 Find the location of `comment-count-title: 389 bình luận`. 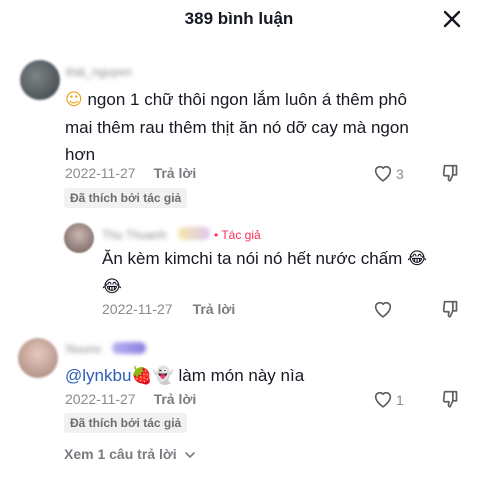

comment-count-title: 389 bình luận is located at coordinates (239, 18).